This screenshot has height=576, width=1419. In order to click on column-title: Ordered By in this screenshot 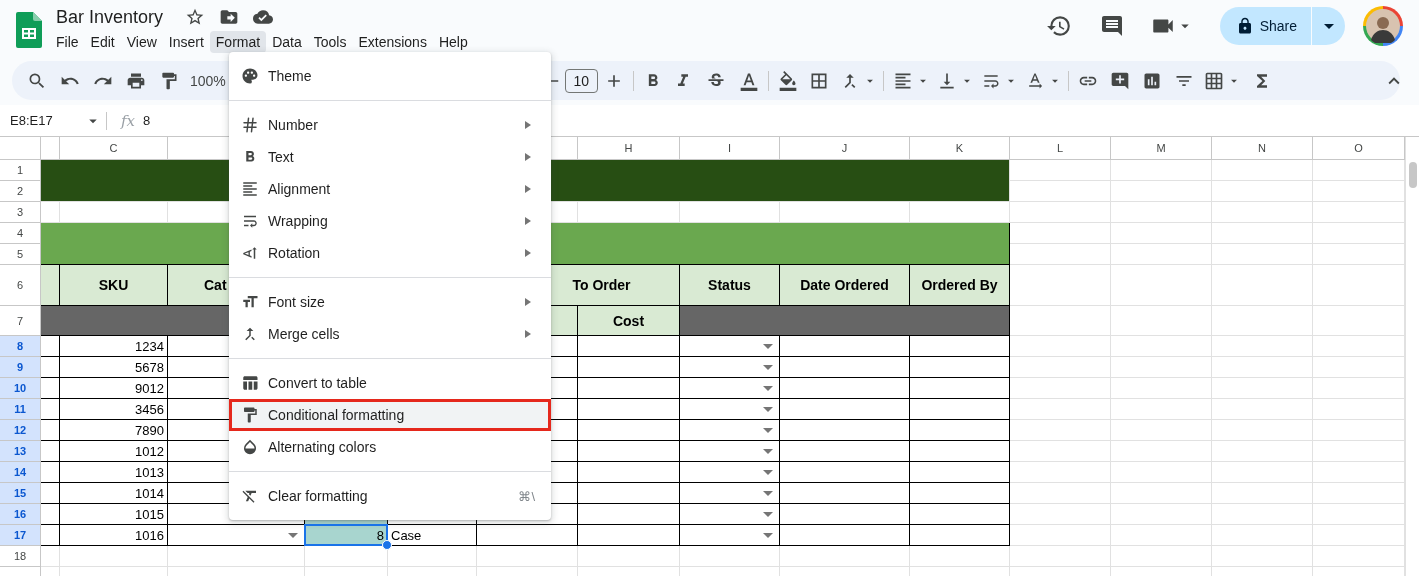, I will do `click(960, 285)`.